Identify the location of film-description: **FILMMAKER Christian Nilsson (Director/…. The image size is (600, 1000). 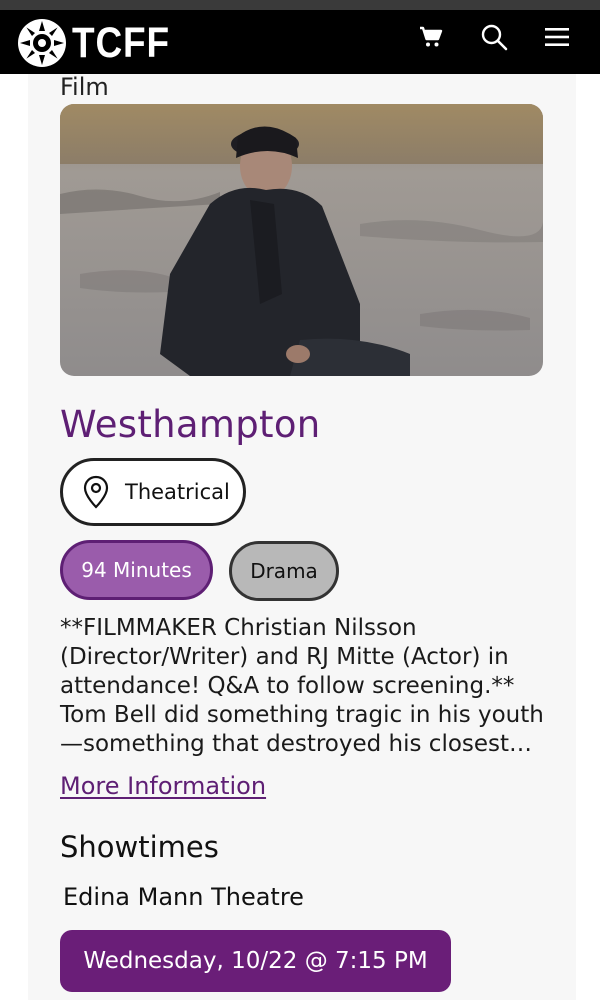
(305, 686).